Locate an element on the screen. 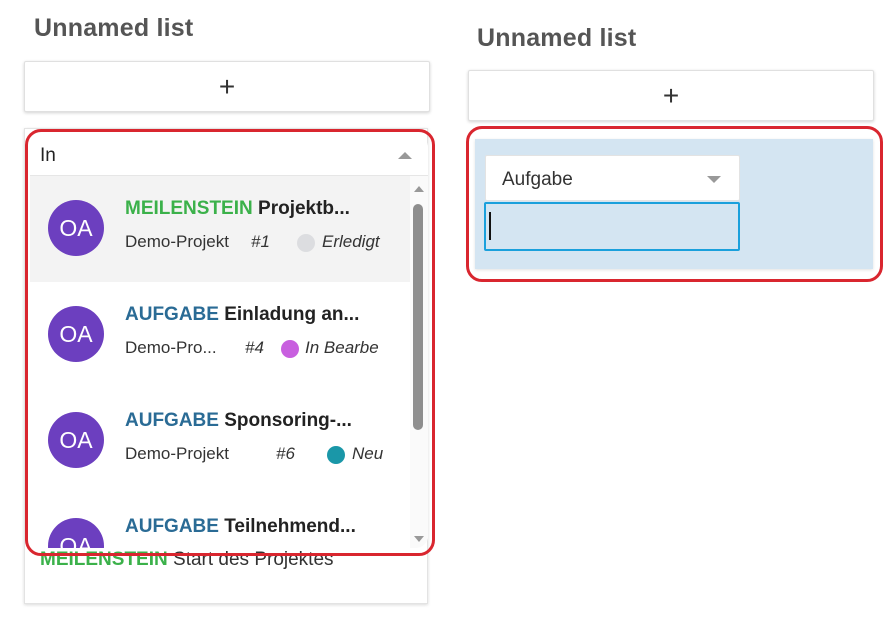 The image size is (890, 638). new-card-form: Aufgabe is located at coordinates (674, 204).